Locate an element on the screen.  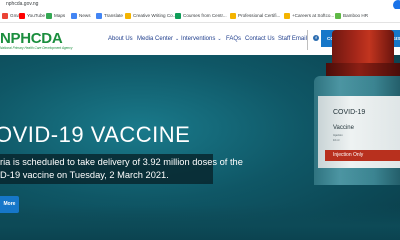
bookmark-youtube: YouTube is located at coordinates (32, 15).